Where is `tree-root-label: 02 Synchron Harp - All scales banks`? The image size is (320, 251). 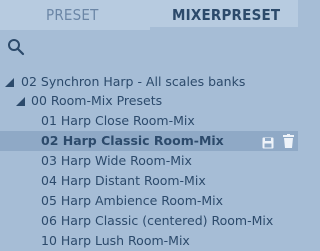 tree-root-label: 02 Synchron Harp - All scales banks is located at coordinates (133, 81).